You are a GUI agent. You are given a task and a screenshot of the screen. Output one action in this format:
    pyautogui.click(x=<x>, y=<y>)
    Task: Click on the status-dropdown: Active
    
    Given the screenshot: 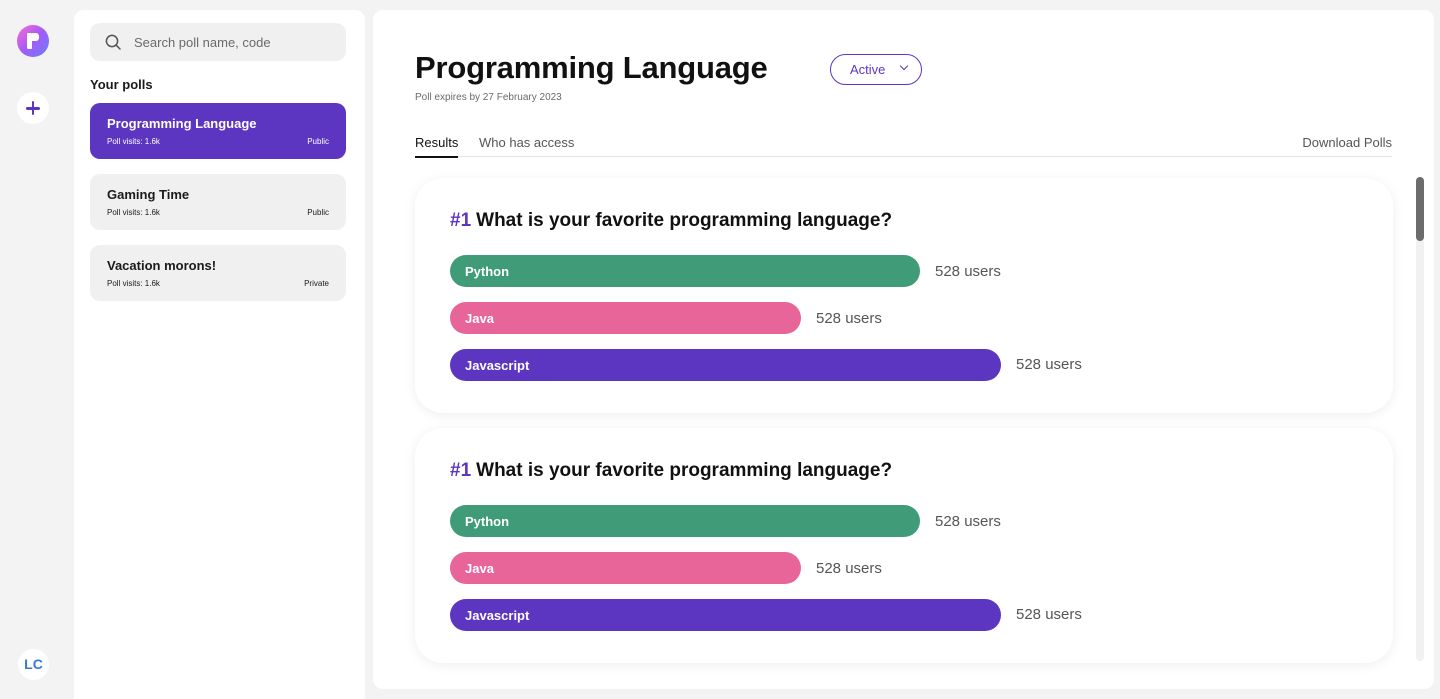 What is the action you would take?
    pyautogui.click(x=876, y=69)
    